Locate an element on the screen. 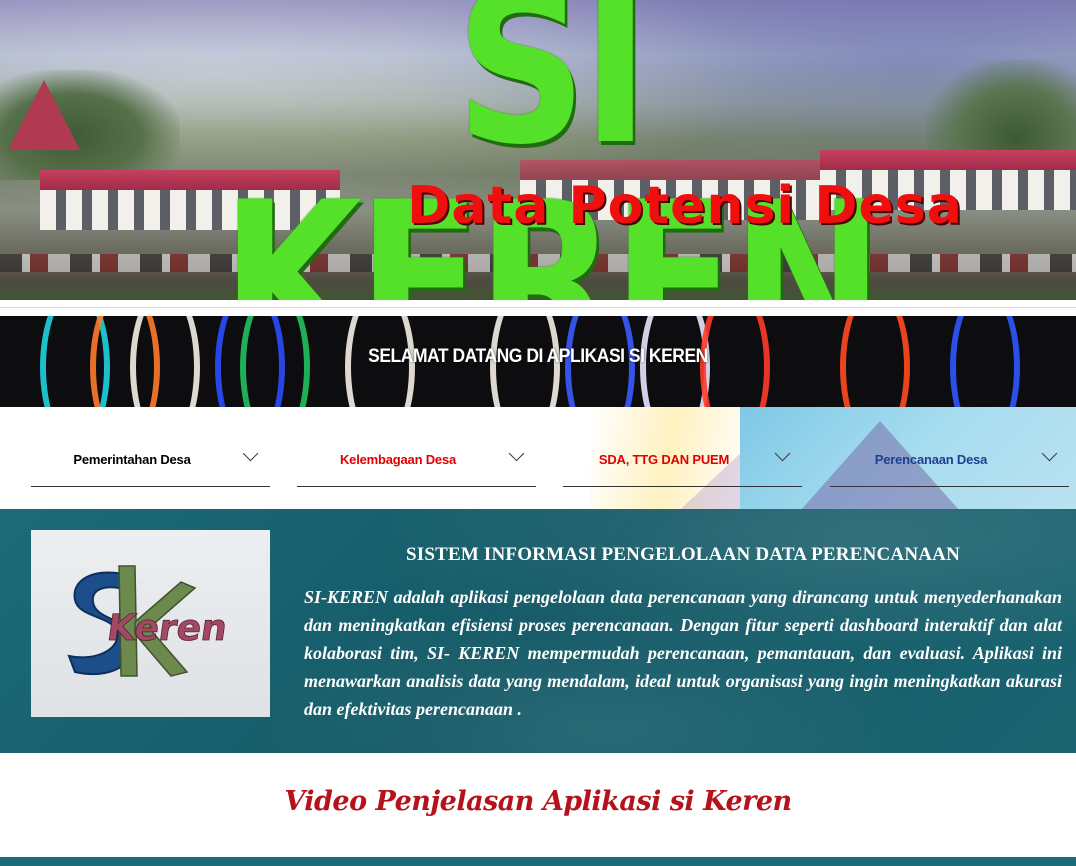 The height and width of the screenshot is (866, 1076). dropdown-label: SDA, TTG DAN PUEM is located at coordinates (664, 459).